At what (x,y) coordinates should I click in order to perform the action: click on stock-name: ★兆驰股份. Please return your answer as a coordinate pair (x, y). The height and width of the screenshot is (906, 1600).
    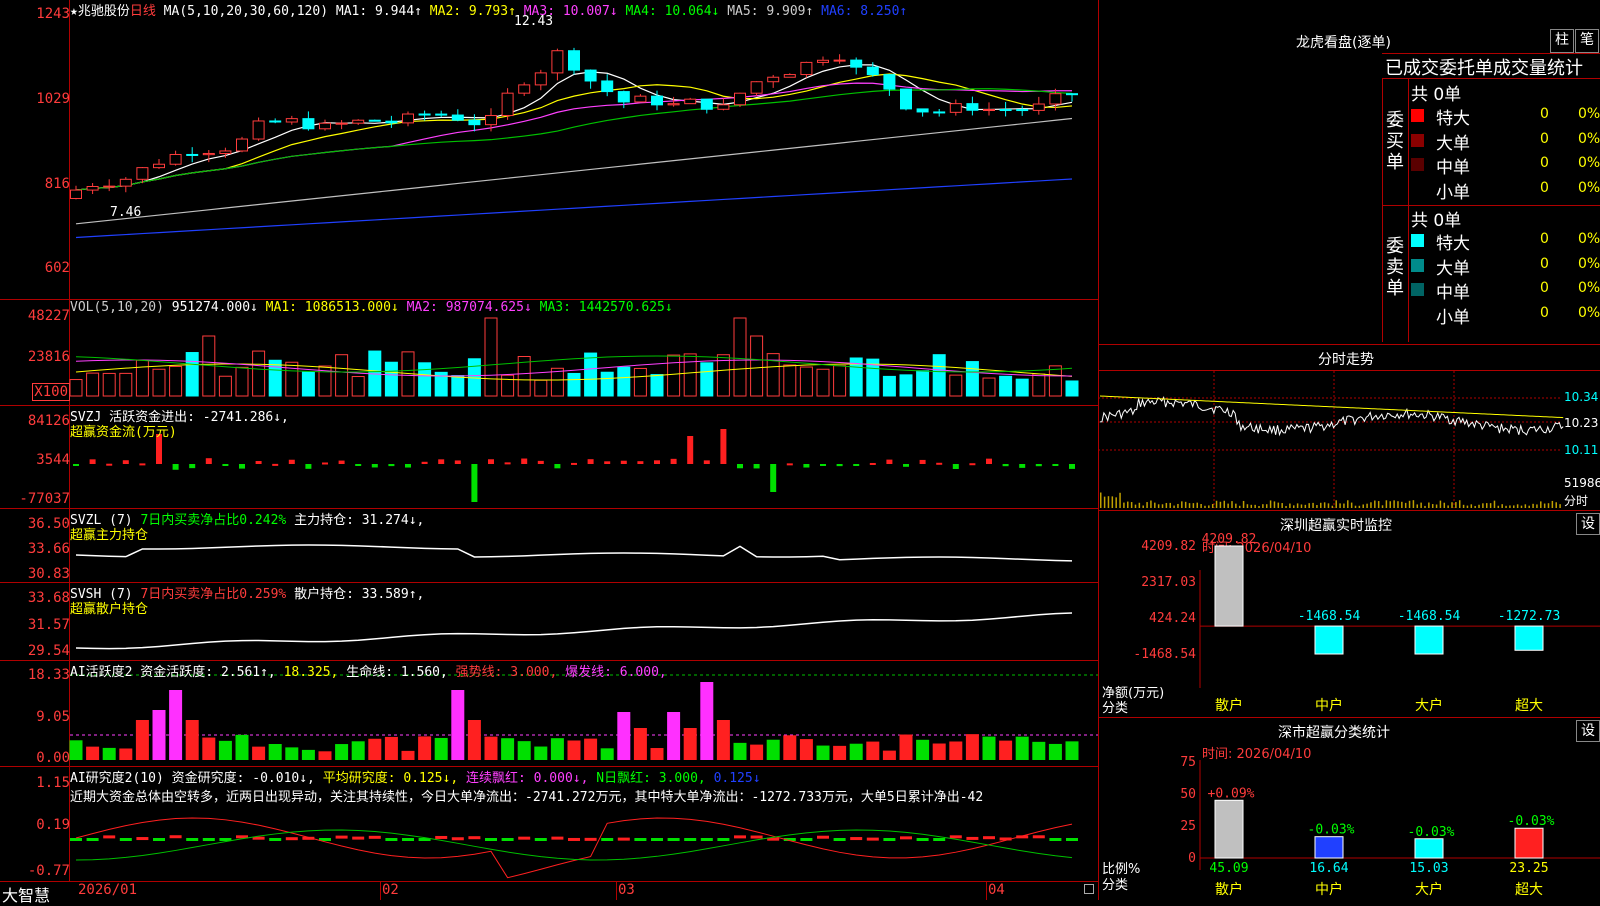
    Looking at the image, I should click on (100, 11).